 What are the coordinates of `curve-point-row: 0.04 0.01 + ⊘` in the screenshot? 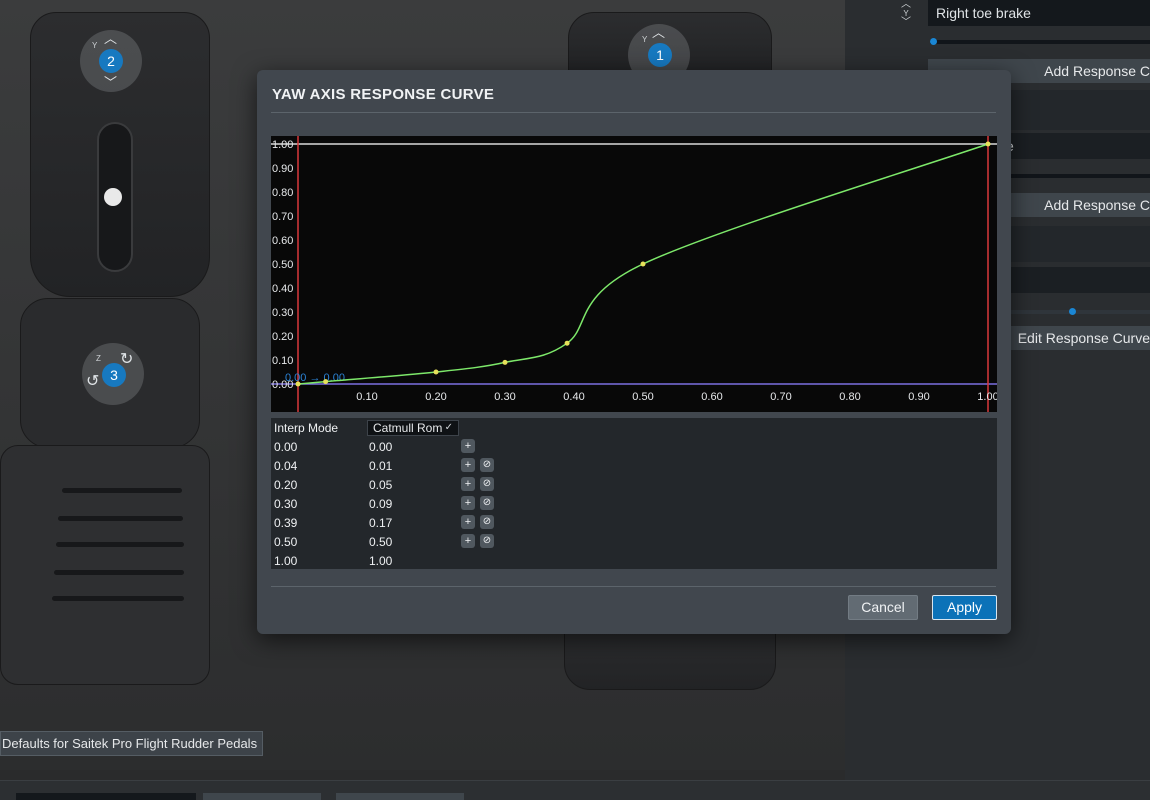 It's located at (634, 465).